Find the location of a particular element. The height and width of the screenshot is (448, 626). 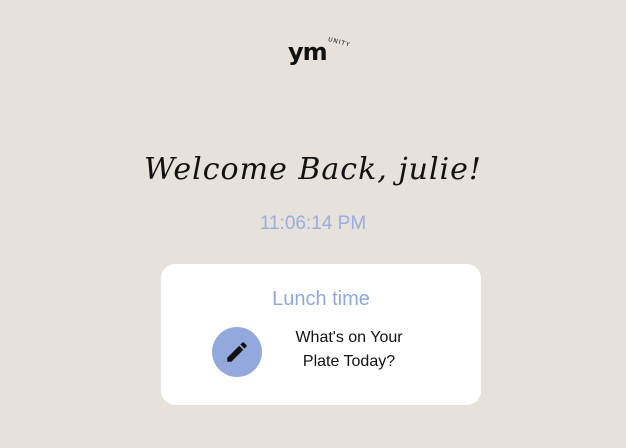

log-meal-button is located at coordinates (237, 352).